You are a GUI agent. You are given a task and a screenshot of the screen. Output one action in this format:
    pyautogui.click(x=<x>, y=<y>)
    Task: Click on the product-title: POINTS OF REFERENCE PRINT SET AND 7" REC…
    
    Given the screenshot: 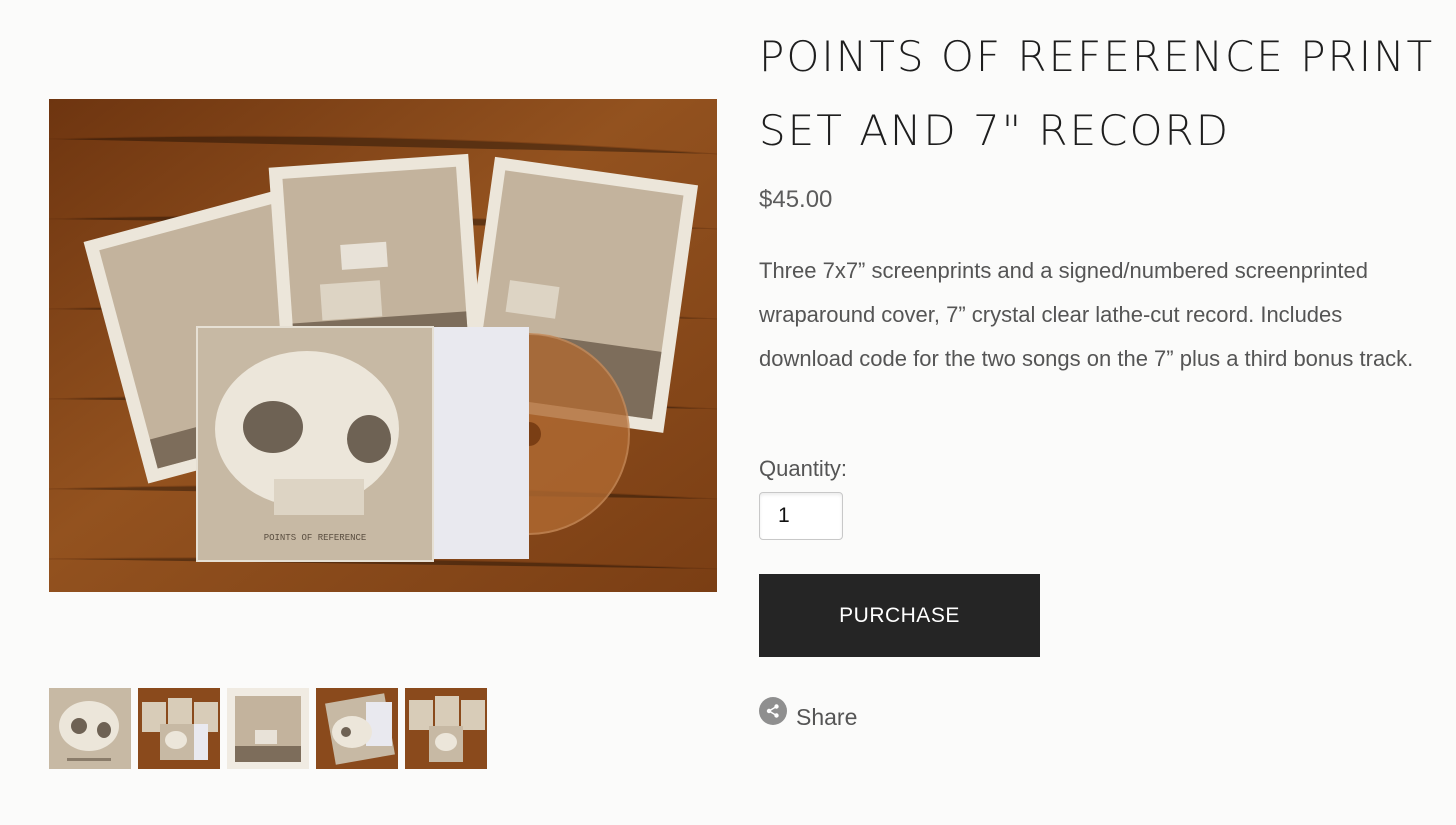 What is the action you would take?
    pyautogui.click(x=1097, y=93)
    